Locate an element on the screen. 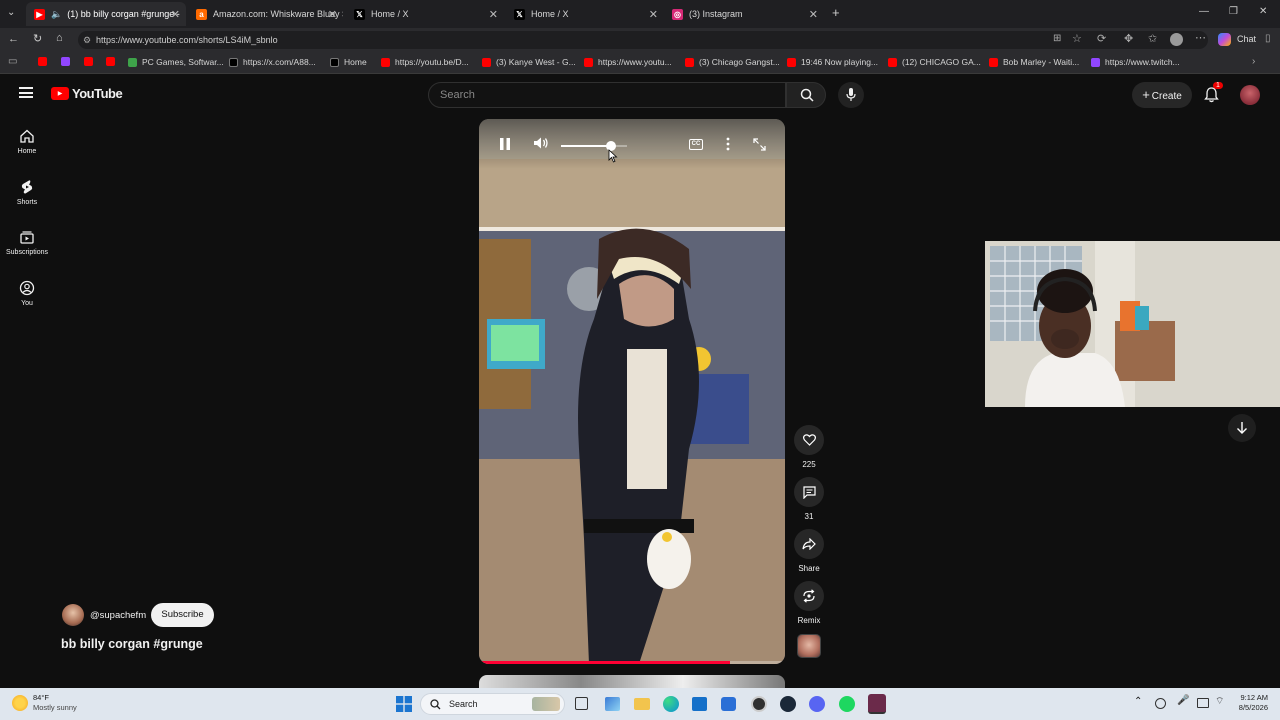 The width and height of the screenshot is (1280, 720). menu-icon is located at coordinates (26, 92).